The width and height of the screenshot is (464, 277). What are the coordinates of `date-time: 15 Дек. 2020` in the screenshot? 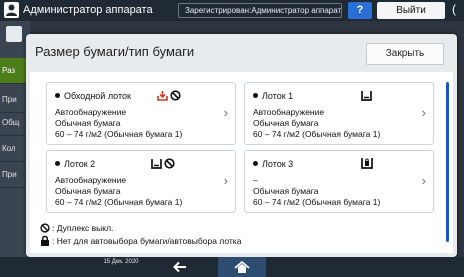 It's located at (121, 262).